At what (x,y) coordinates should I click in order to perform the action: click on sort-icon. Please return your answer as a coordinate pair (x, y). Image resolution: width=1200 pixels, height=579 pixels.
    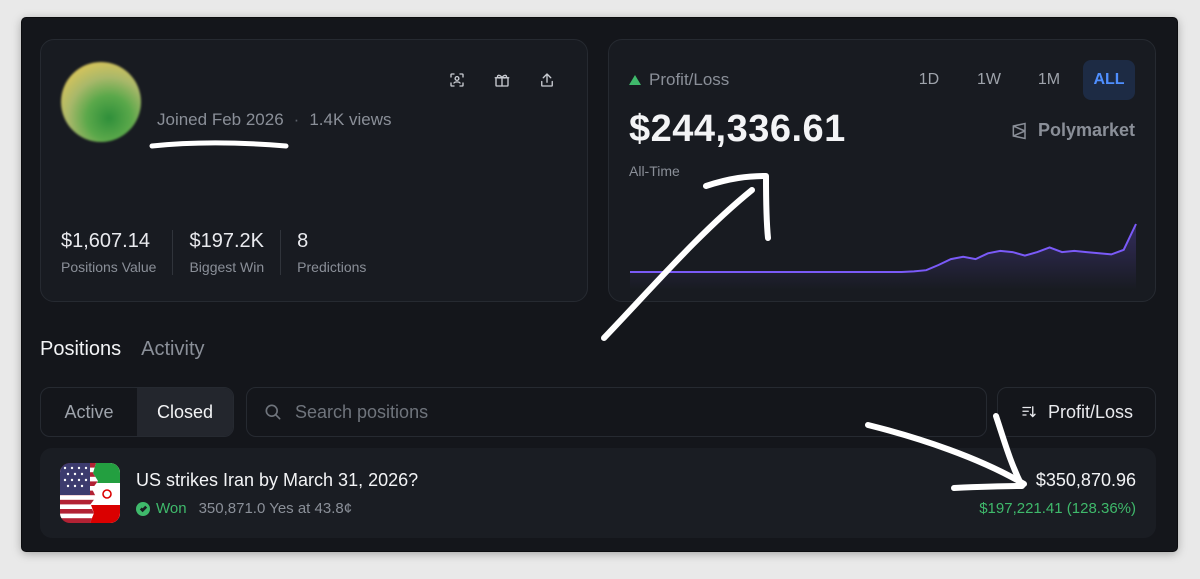
    Looking at the image, I should click on (1029, 412).